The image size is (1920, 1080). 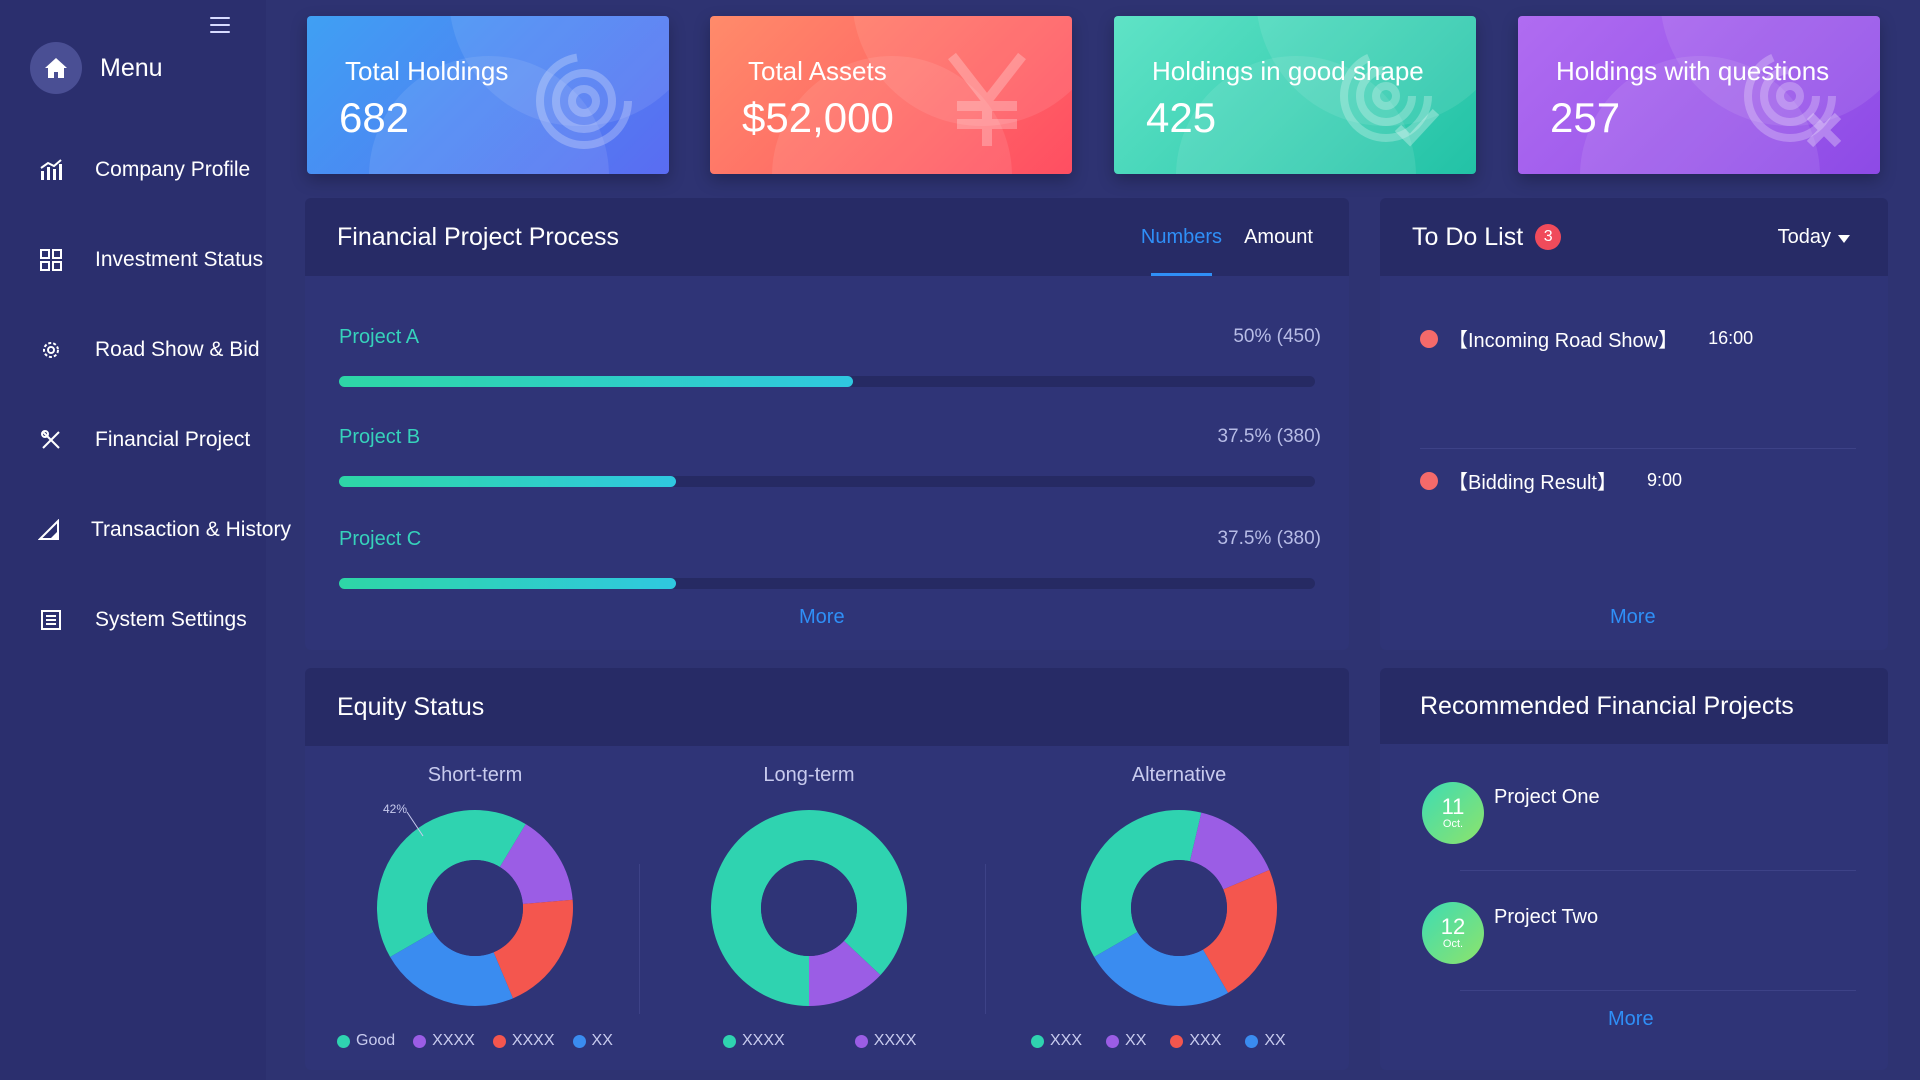 I want to click on sidebar-item-label: System Settings, so click(x=171, y=619).